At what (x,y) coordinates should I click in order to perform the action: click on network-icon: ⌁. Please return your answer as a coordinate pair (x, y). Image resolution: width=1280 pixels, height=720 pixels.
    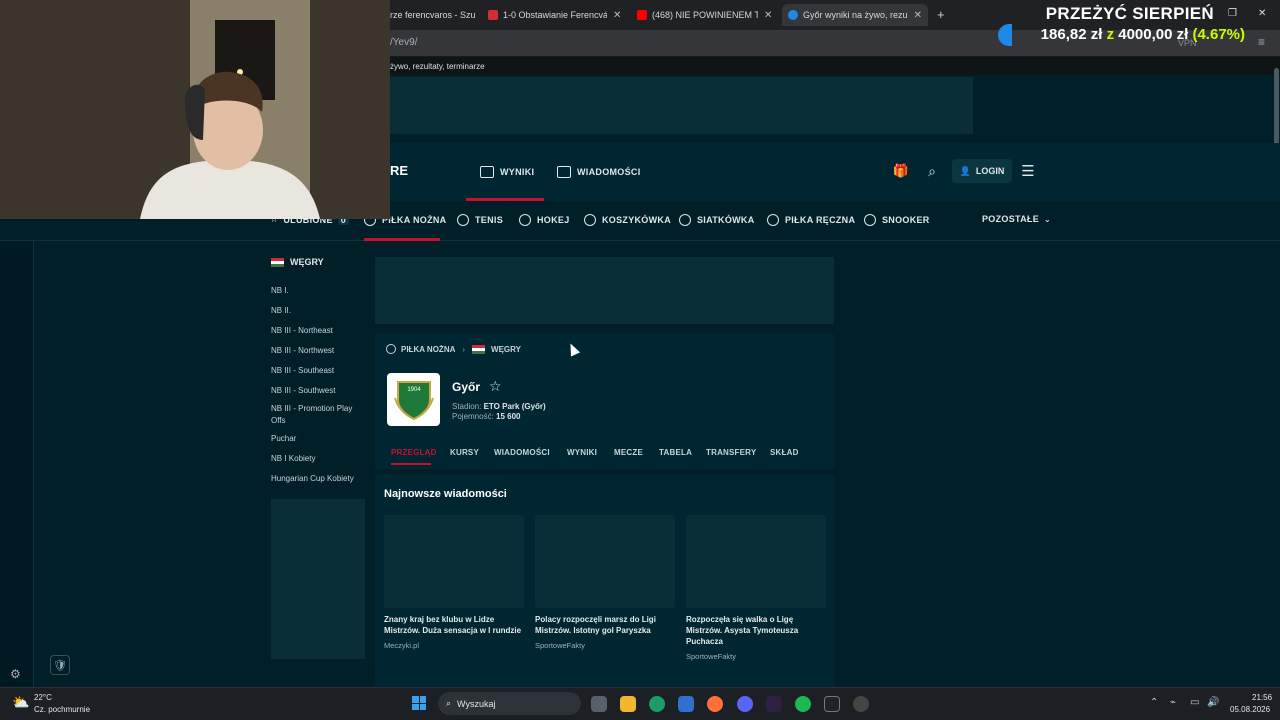
    Looking at the image, I should click on (1173, 702).